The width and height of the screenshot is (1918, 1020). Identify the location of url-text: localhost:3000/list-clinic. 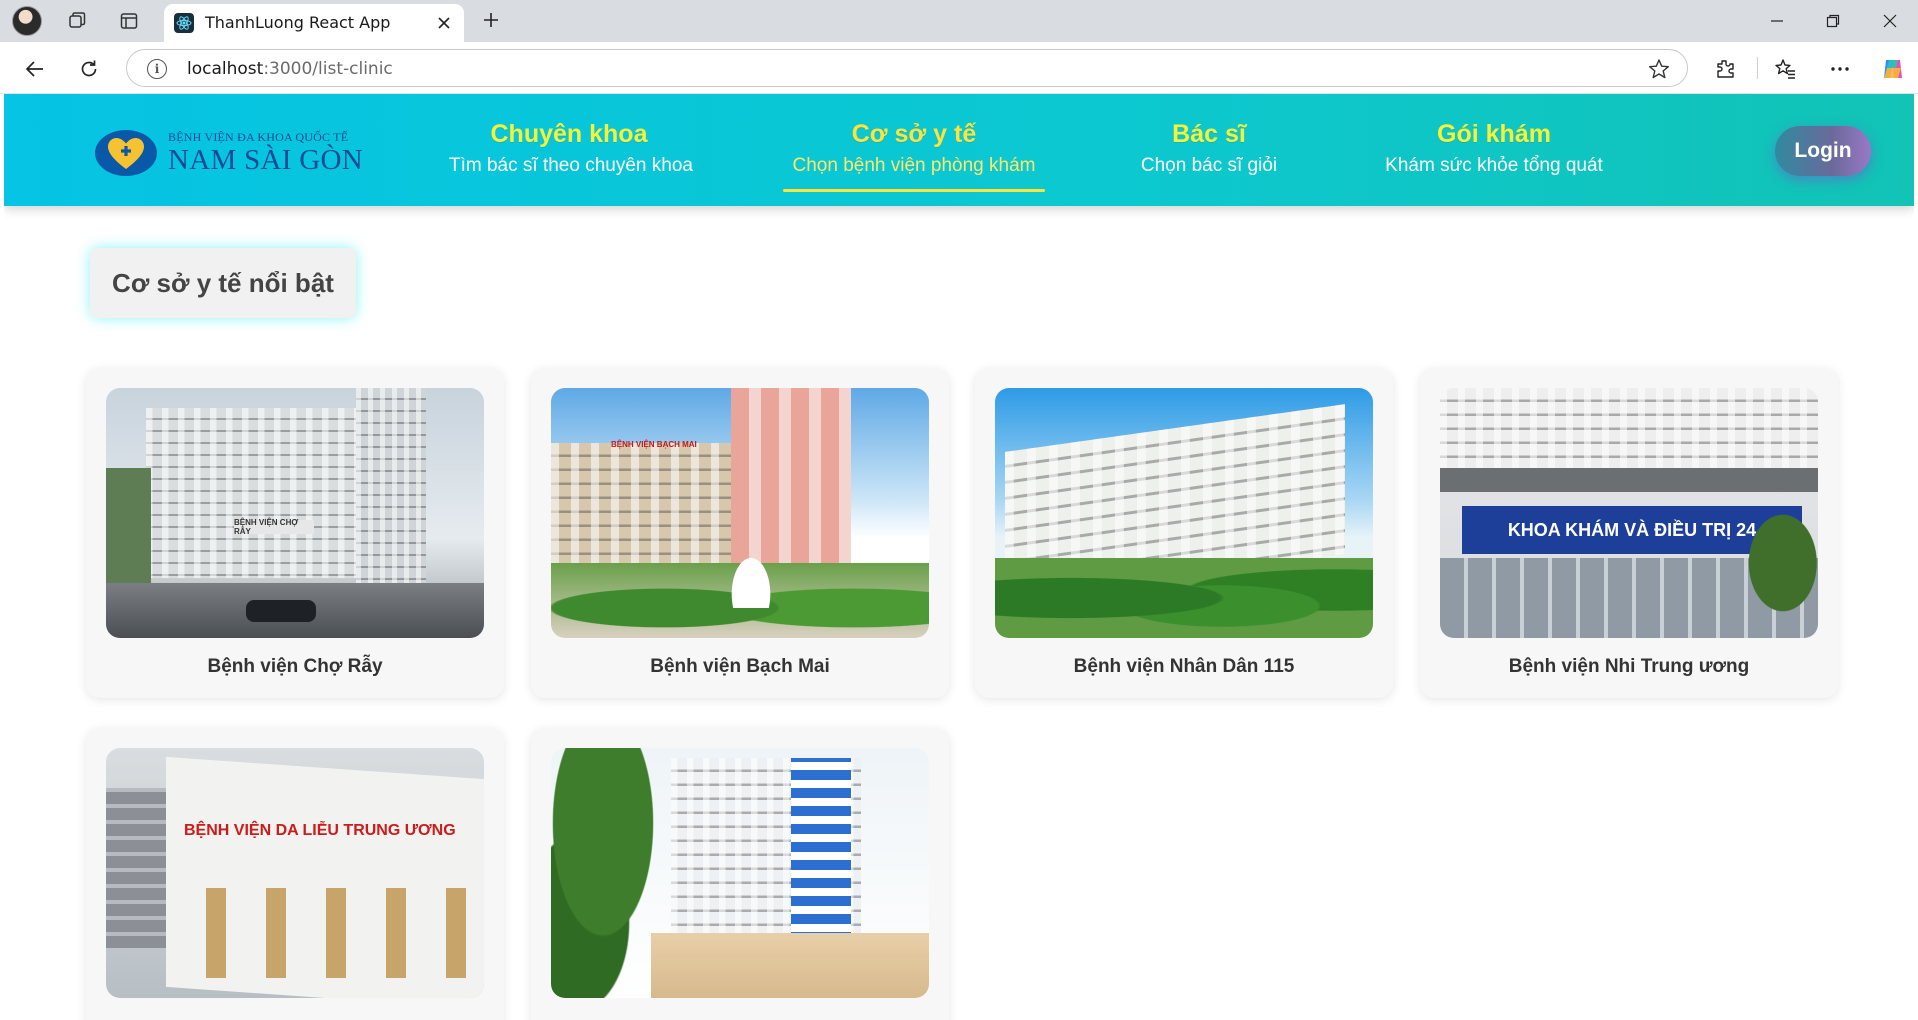
(290, 69).